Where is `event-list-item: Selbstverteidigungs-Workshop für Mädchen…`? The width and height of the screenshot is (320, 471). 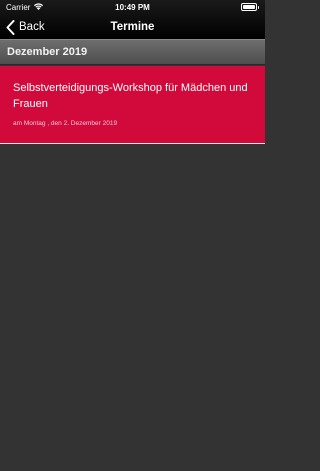 event-list-item: Selbstverteidigungs-Workshop für Mädchen… is located at coordinates (132, 105).